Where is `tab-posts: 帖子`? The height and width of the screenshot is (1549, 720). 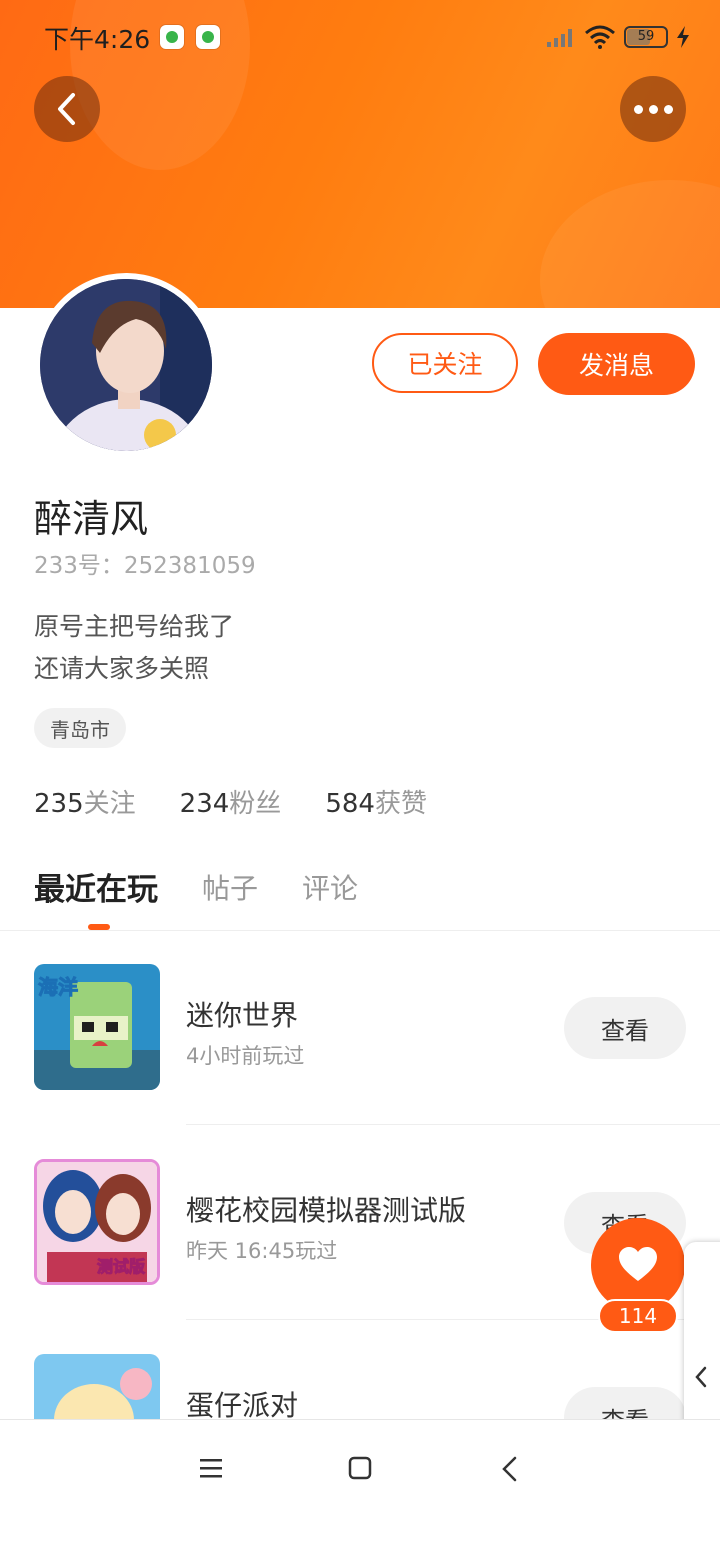
tab-posts: 帖子 is located at coordinates (230, 886).